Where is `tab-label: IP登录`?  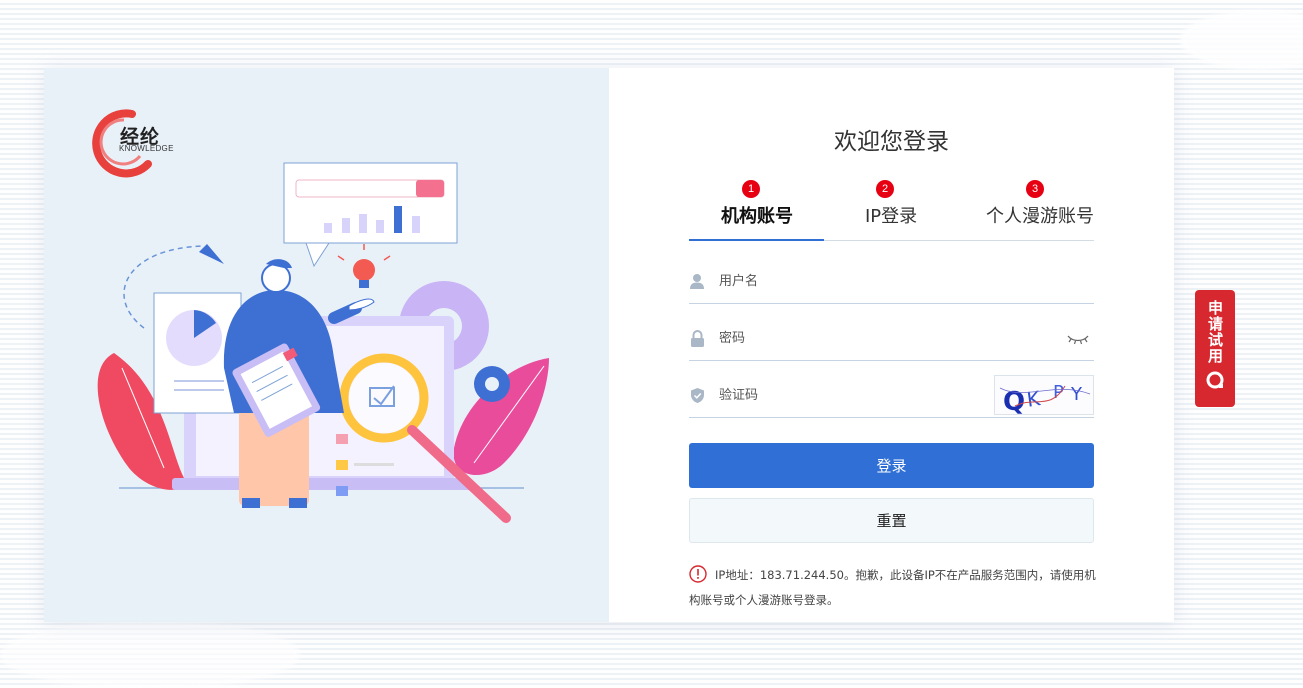
tab-label: IP登录 is located at coordinates (891, 216).